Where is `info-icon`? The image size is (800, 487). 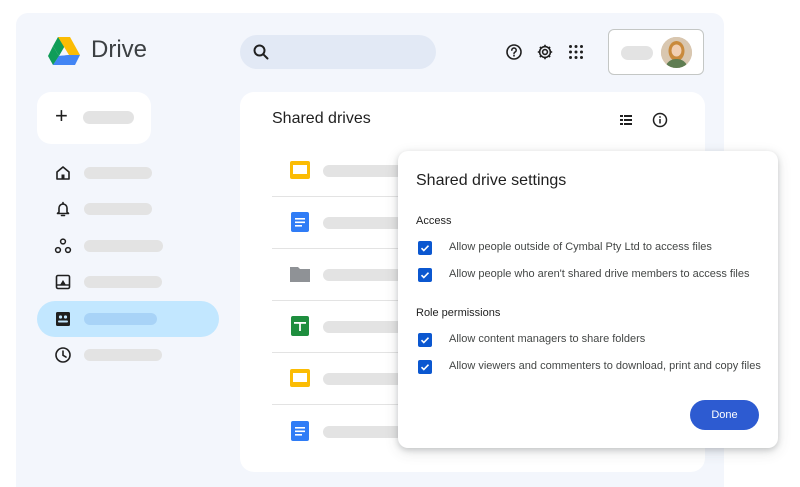 info-icon is located at coordinates (660, 120).